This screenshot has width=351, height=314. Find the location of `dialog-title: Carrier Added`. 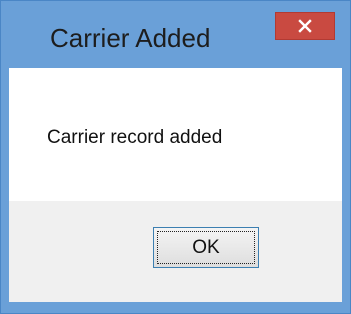

dialog-title: Carrier Added is located at coordinates (130, 38).